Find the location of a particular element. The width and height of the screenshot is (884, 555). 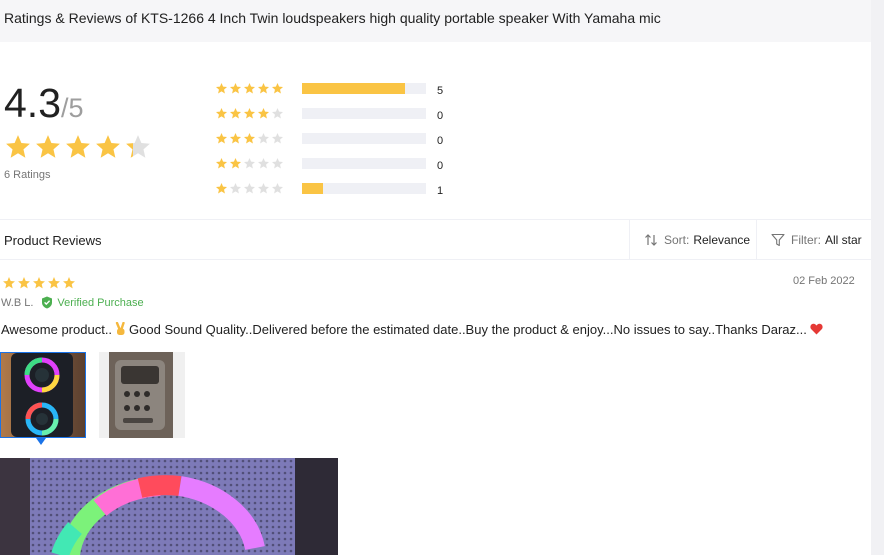

victory-hand-icon is located at coordinates (120, 330).